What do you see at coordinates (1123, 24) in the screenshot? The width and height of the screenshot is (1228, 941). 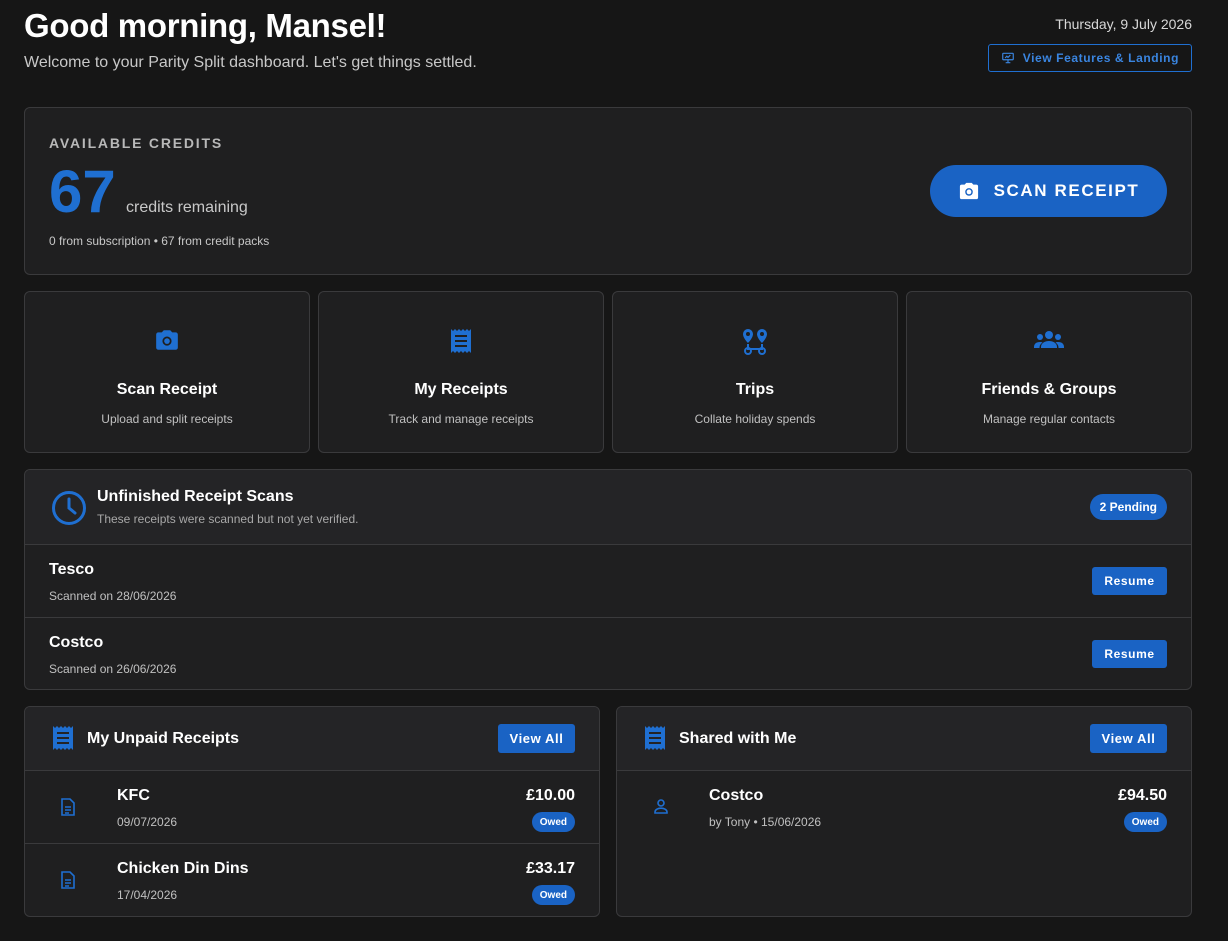 I see `current-date: Thursday, 9 July 2026` at bounding box center [1123, 24].